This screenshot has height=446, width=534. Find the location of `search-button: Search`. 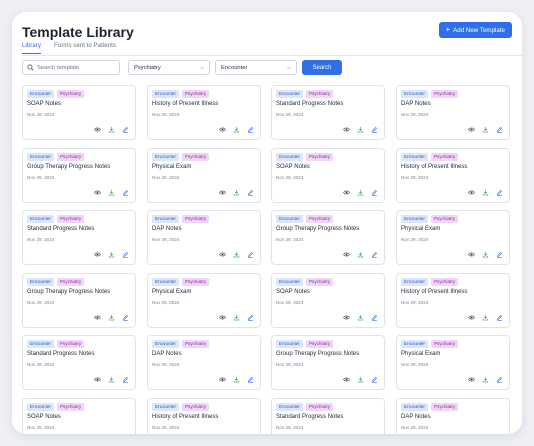

search-button: Search is located at coordinates (322, 67).